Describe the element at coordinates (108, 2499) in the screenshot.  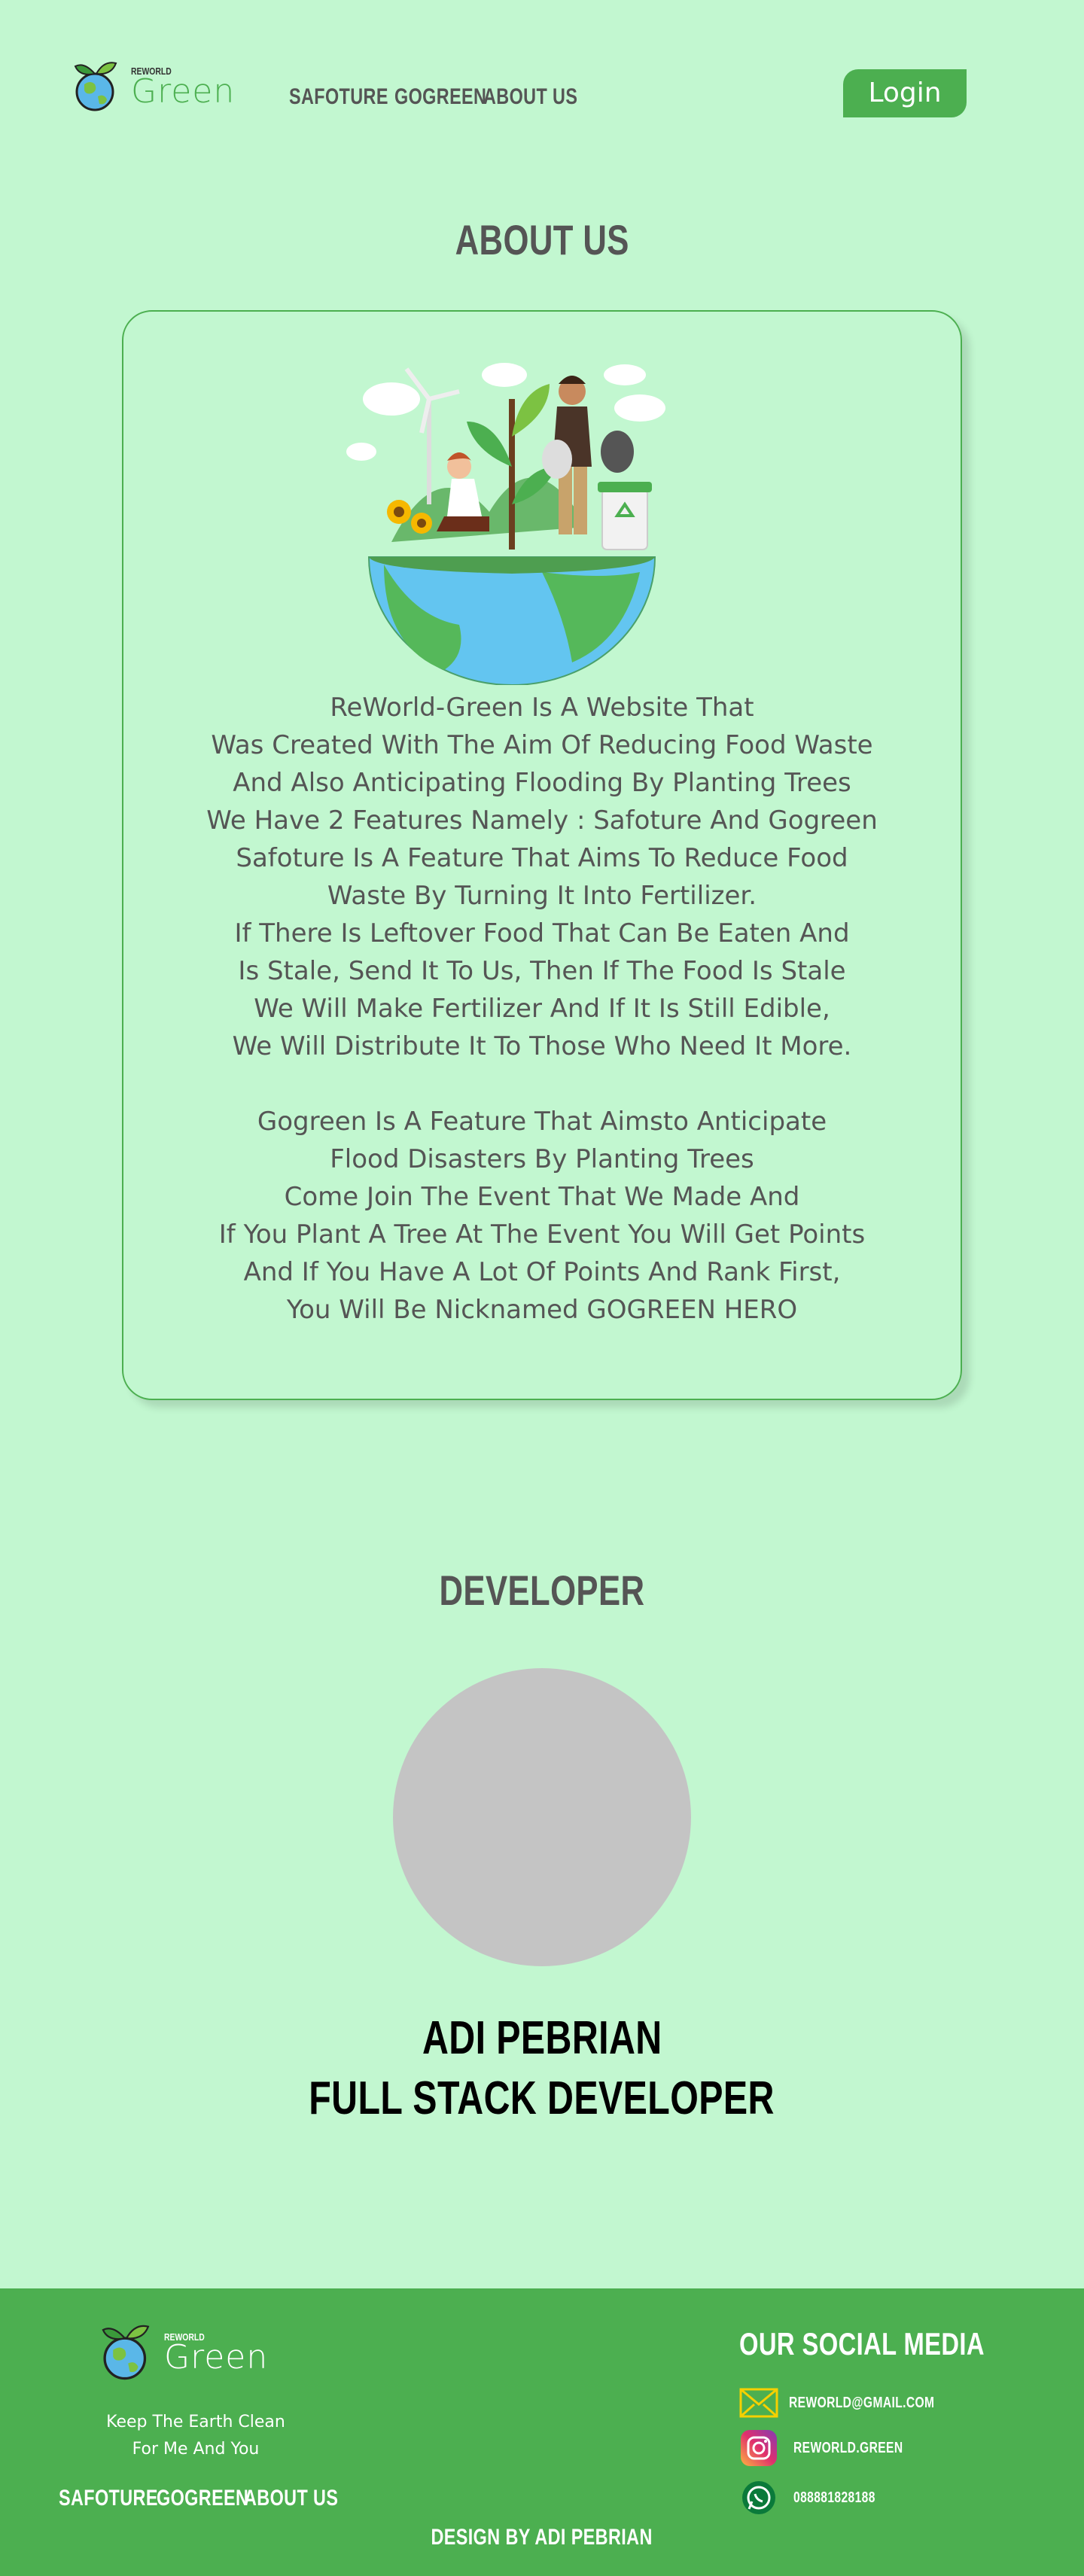
I see `footer-nav-safoture: SAFOTURE` at that location.